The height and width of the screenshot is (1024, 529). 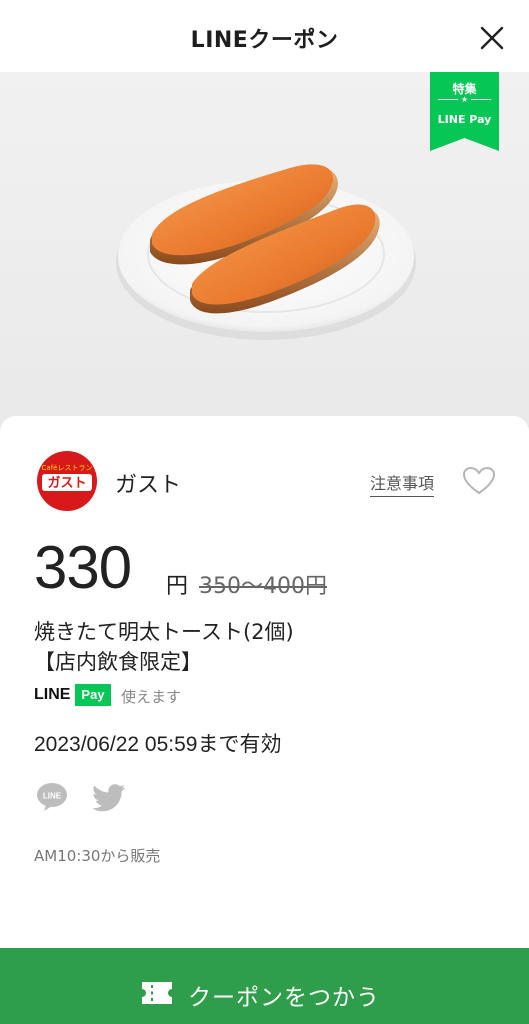 I want to click on line-share-icon: LINE, so click(x=52, y=797).